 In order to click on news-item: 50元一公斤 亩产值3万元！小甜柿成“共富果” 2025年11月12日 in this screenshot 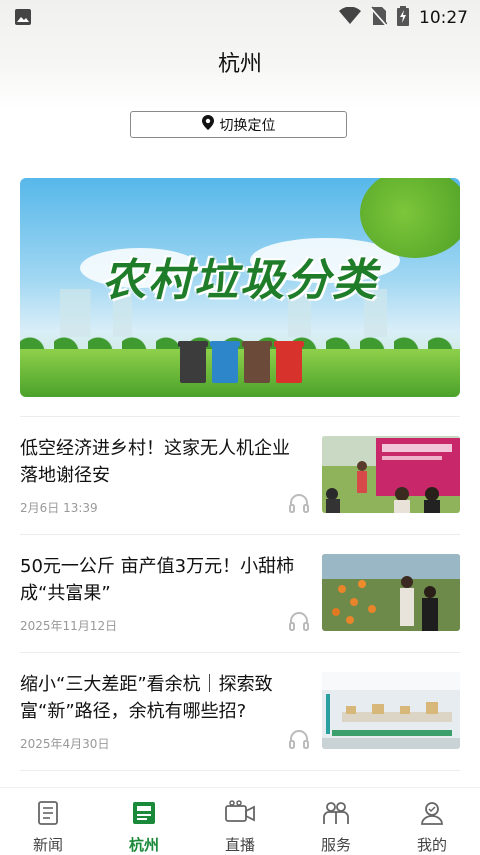, I will do `click(240, 593)`.